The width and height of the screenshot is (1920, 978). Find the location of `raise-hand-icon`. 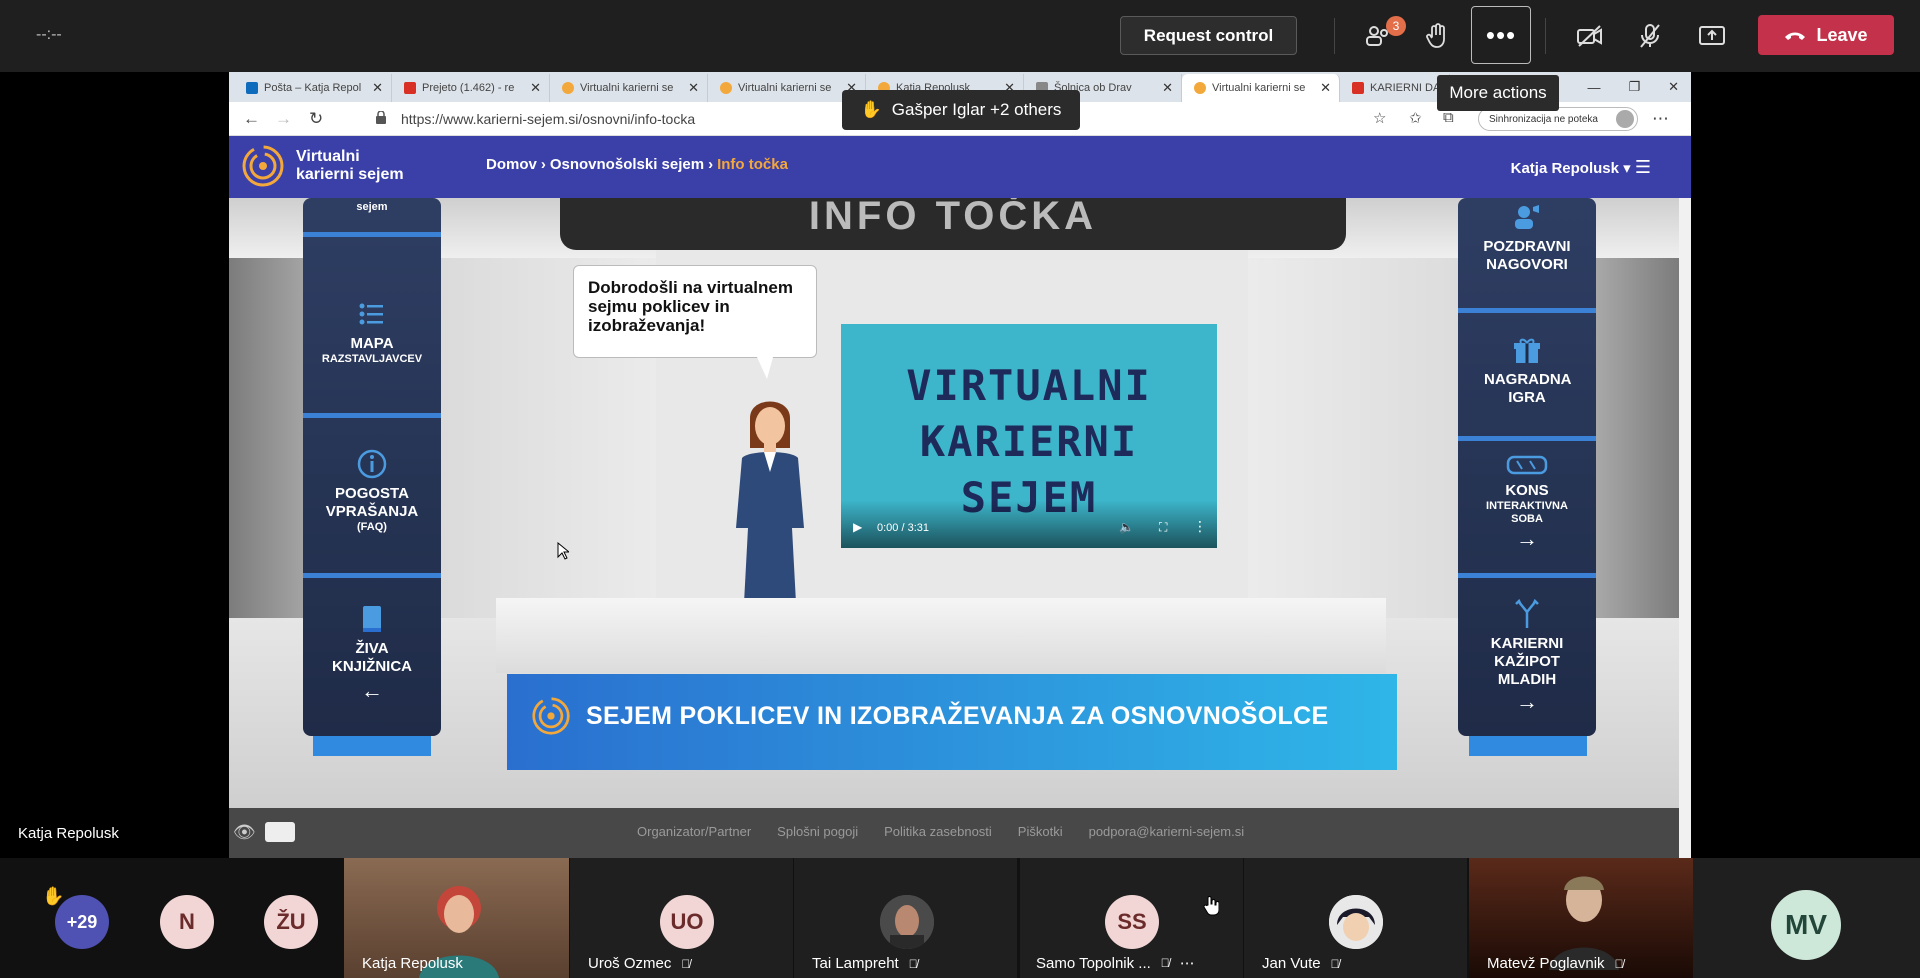

raise-hand-icon is located at coordinates (1438, 36).